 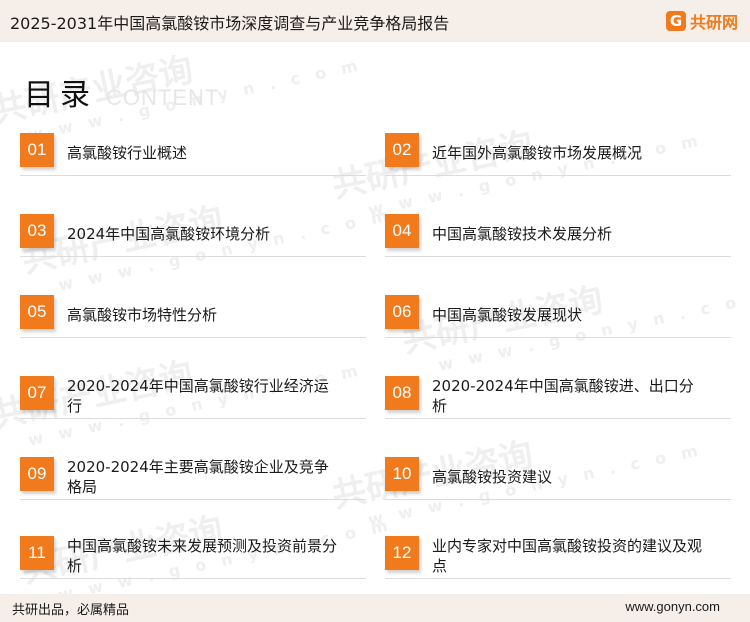 What do you see at coordinates (37, 553) in the screenshot?
I see `toc-number: 11` at bounding box center [37, 553].